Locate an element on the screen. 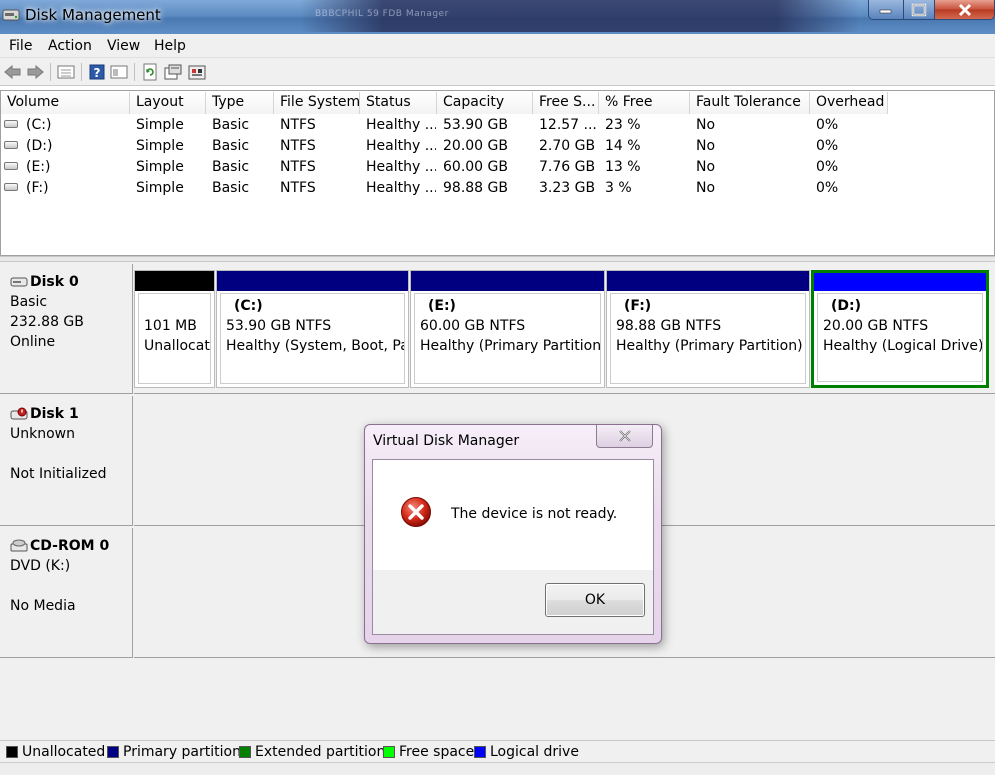 The height and width of the screenshot is (775, 995). menu-action: Action is located at coordinates (70, 46).